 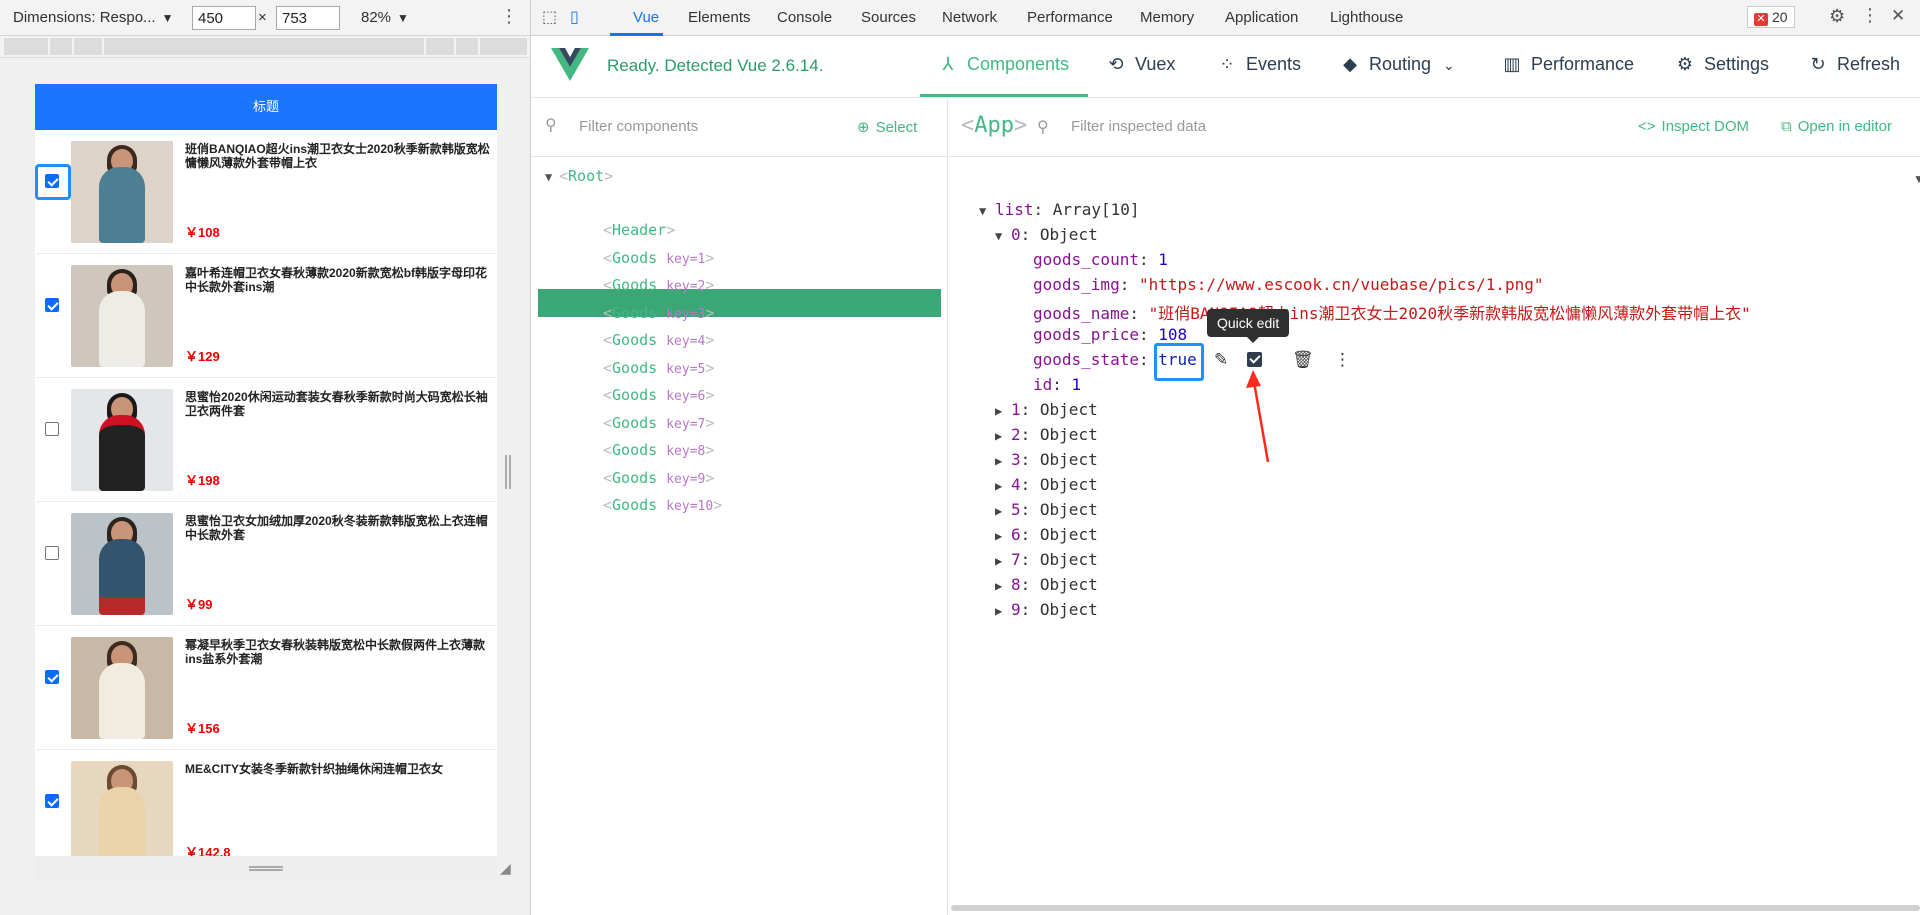 I want to click on error-icon: ✕, so click(x=1761, y=19).